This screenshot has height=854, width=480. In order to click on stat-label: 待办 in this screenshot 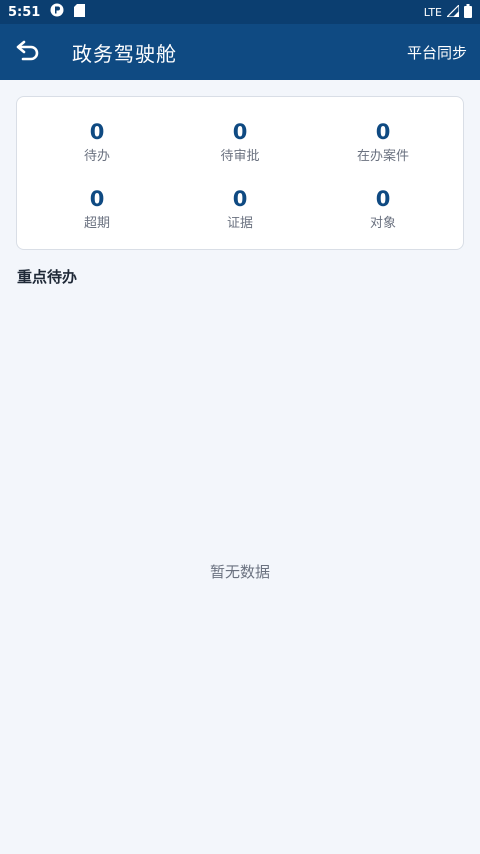, I will do `click(96, 156)`.